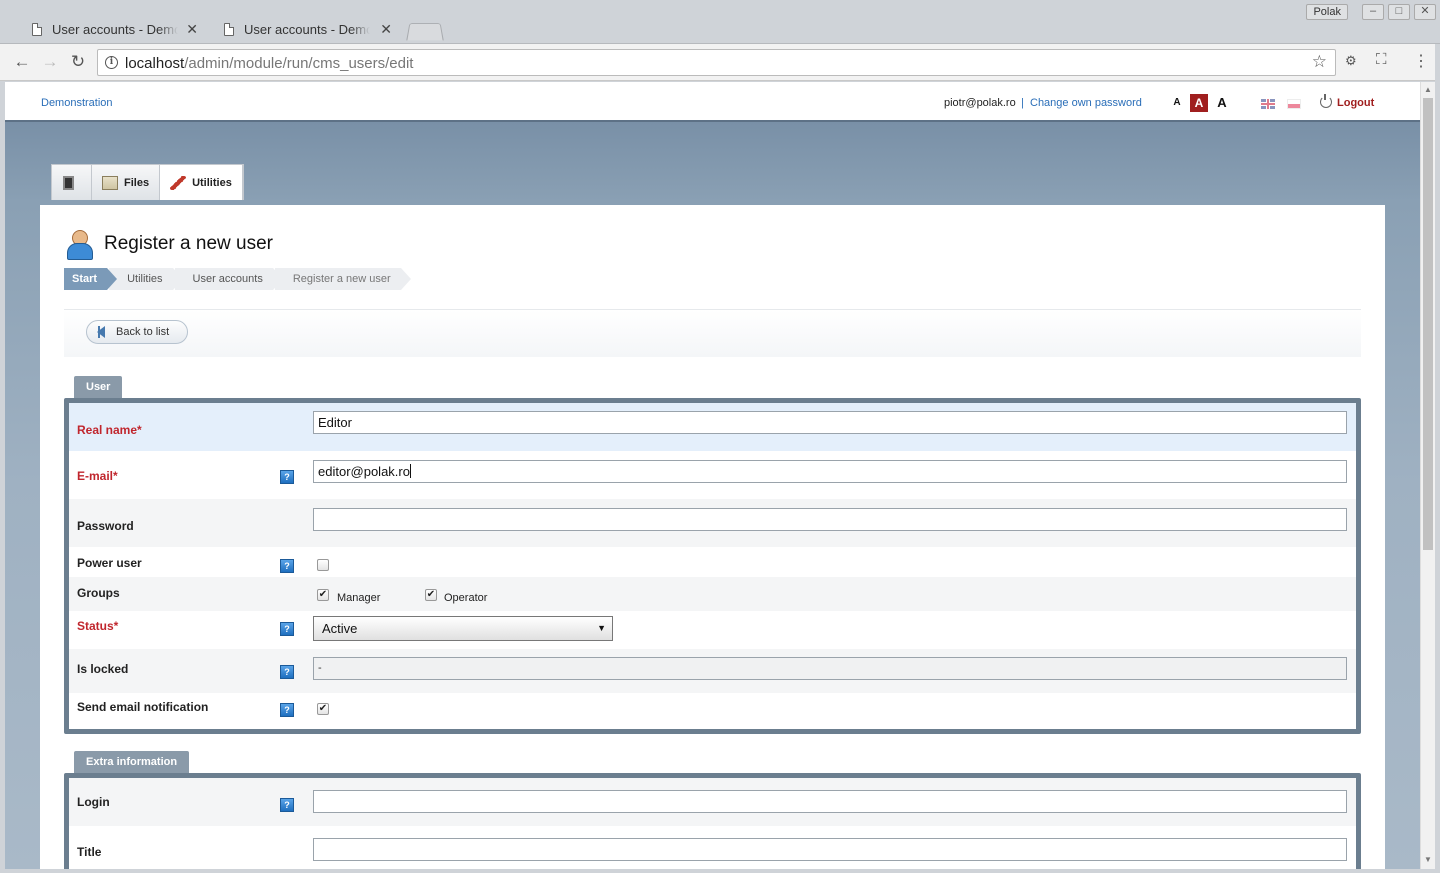  Describe the element at coordinates (1327, 12) in the screenshot. I see `profile-button: Polak` at that location.